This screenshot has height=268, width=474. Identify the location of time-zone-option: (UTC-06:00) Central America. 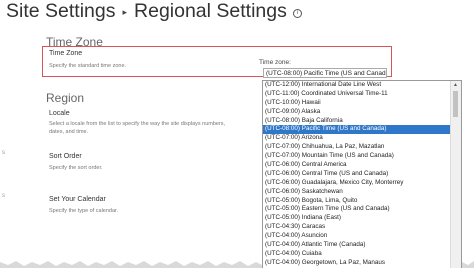
(357, 165).